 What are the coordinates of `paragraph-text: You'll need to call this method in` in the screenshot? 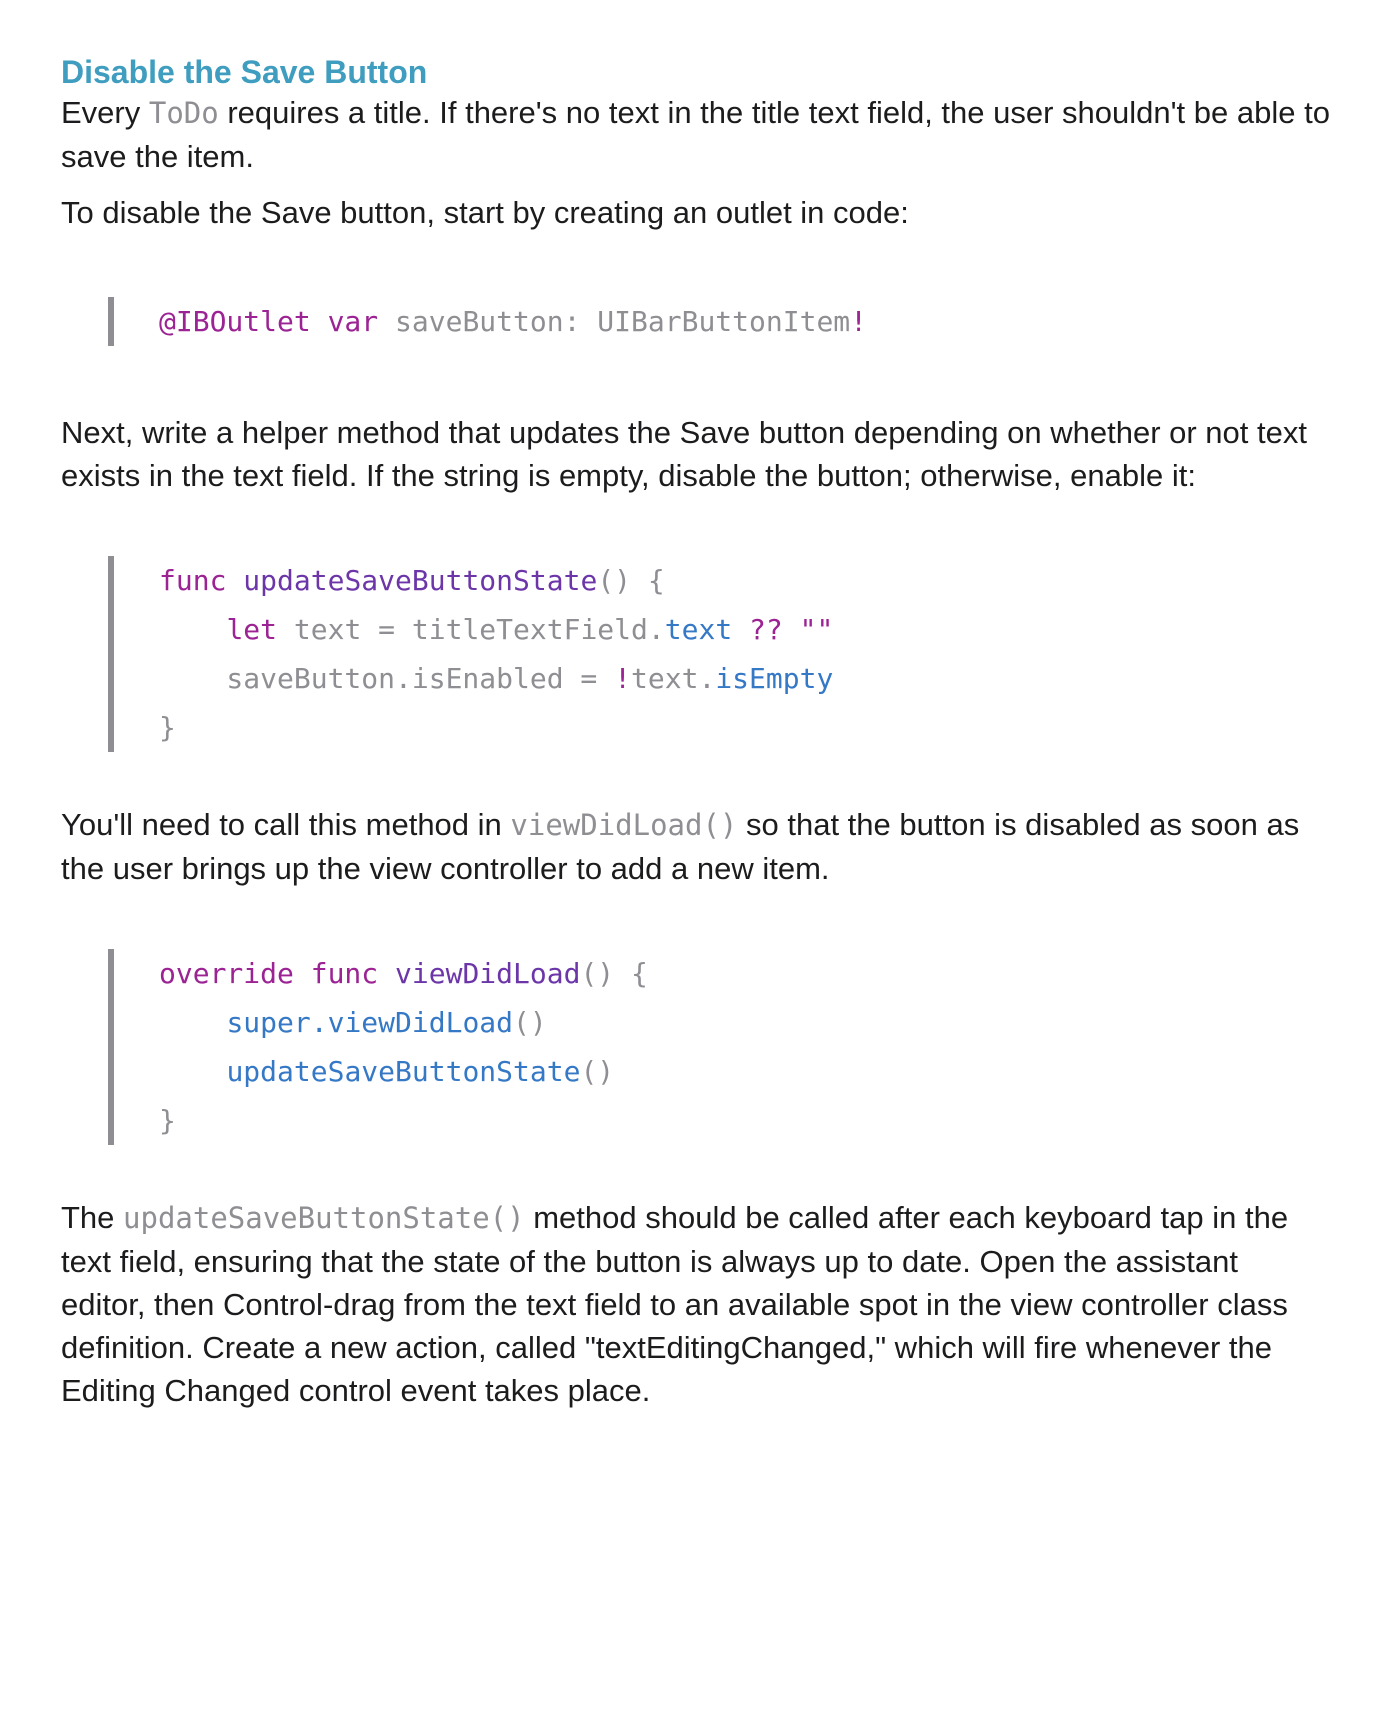 It's located at (286, 824).